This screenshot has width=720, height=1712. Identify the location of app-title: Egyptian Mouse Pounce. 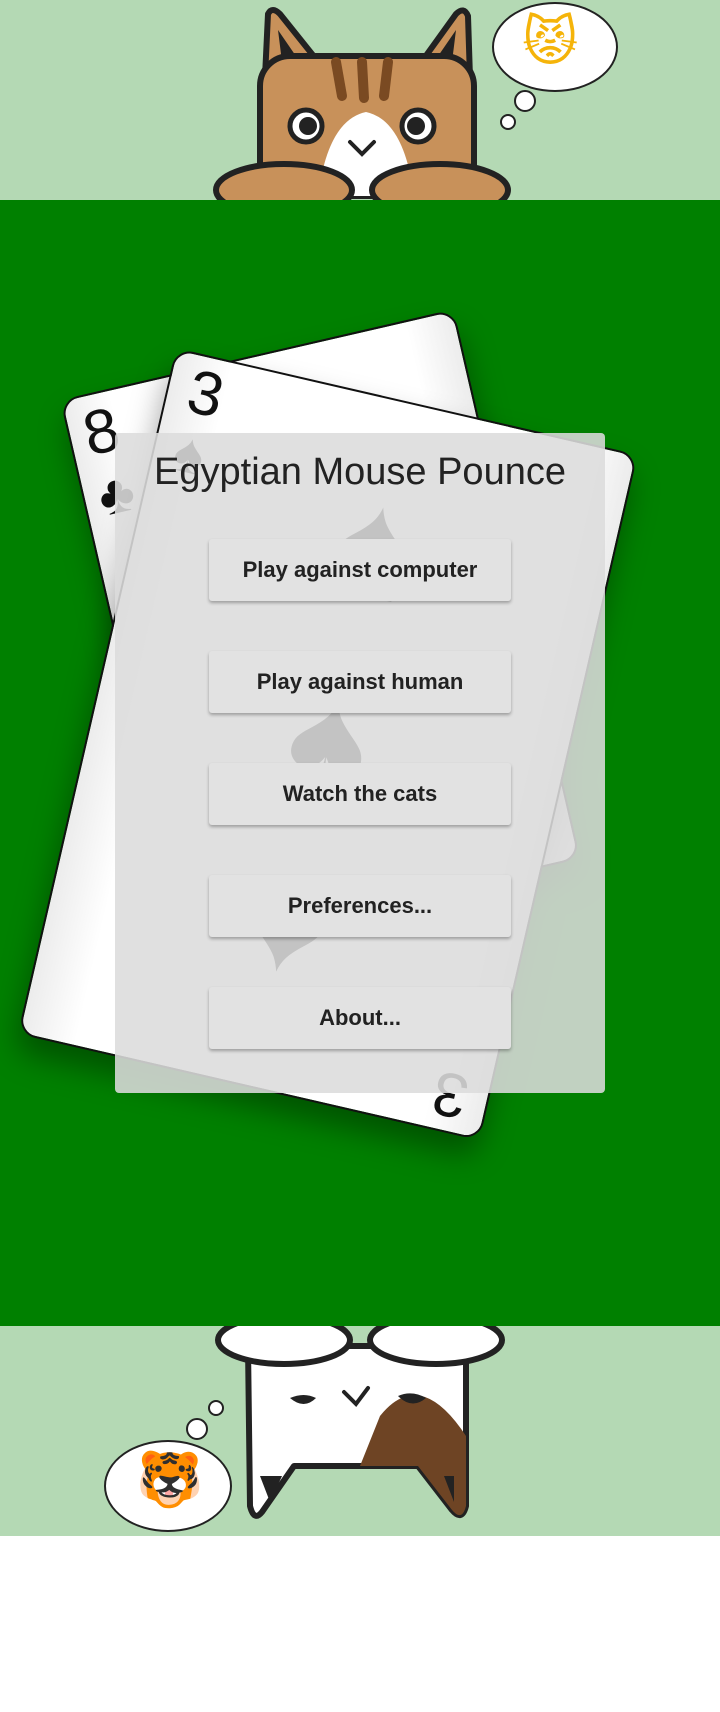
(360, 472).